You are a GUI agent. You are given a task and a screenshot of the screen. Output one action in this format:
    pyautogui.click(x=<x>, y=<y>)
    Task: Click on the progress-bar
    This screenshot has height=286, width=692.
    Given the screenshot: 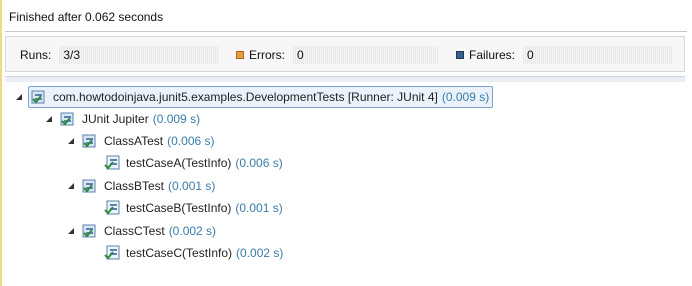 What is the action you would take?
    pyautogui.click(x=345, y=79)
    